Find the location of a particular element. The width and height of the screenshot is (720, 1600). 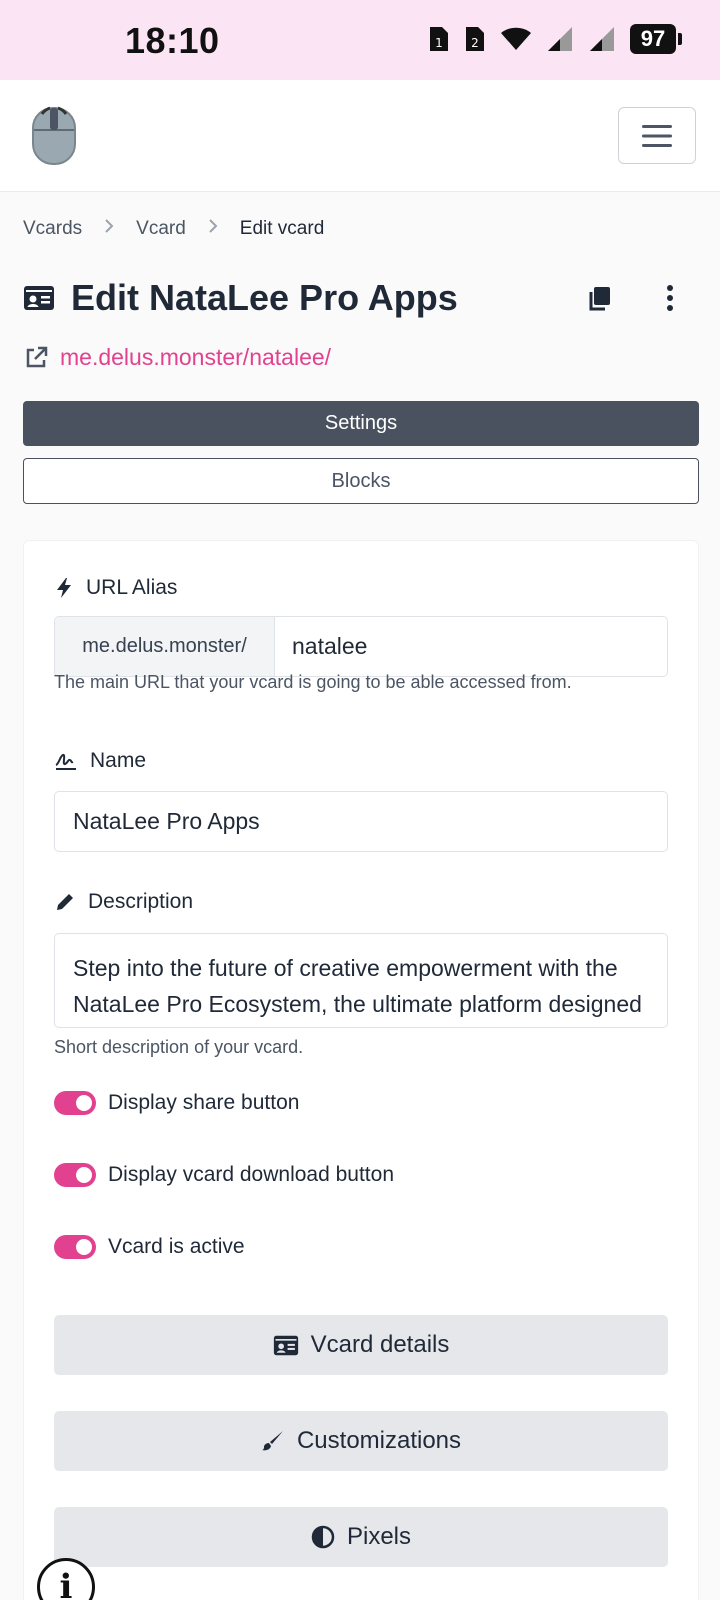

battery-icon: 97 is located at coordinates (656, 39).